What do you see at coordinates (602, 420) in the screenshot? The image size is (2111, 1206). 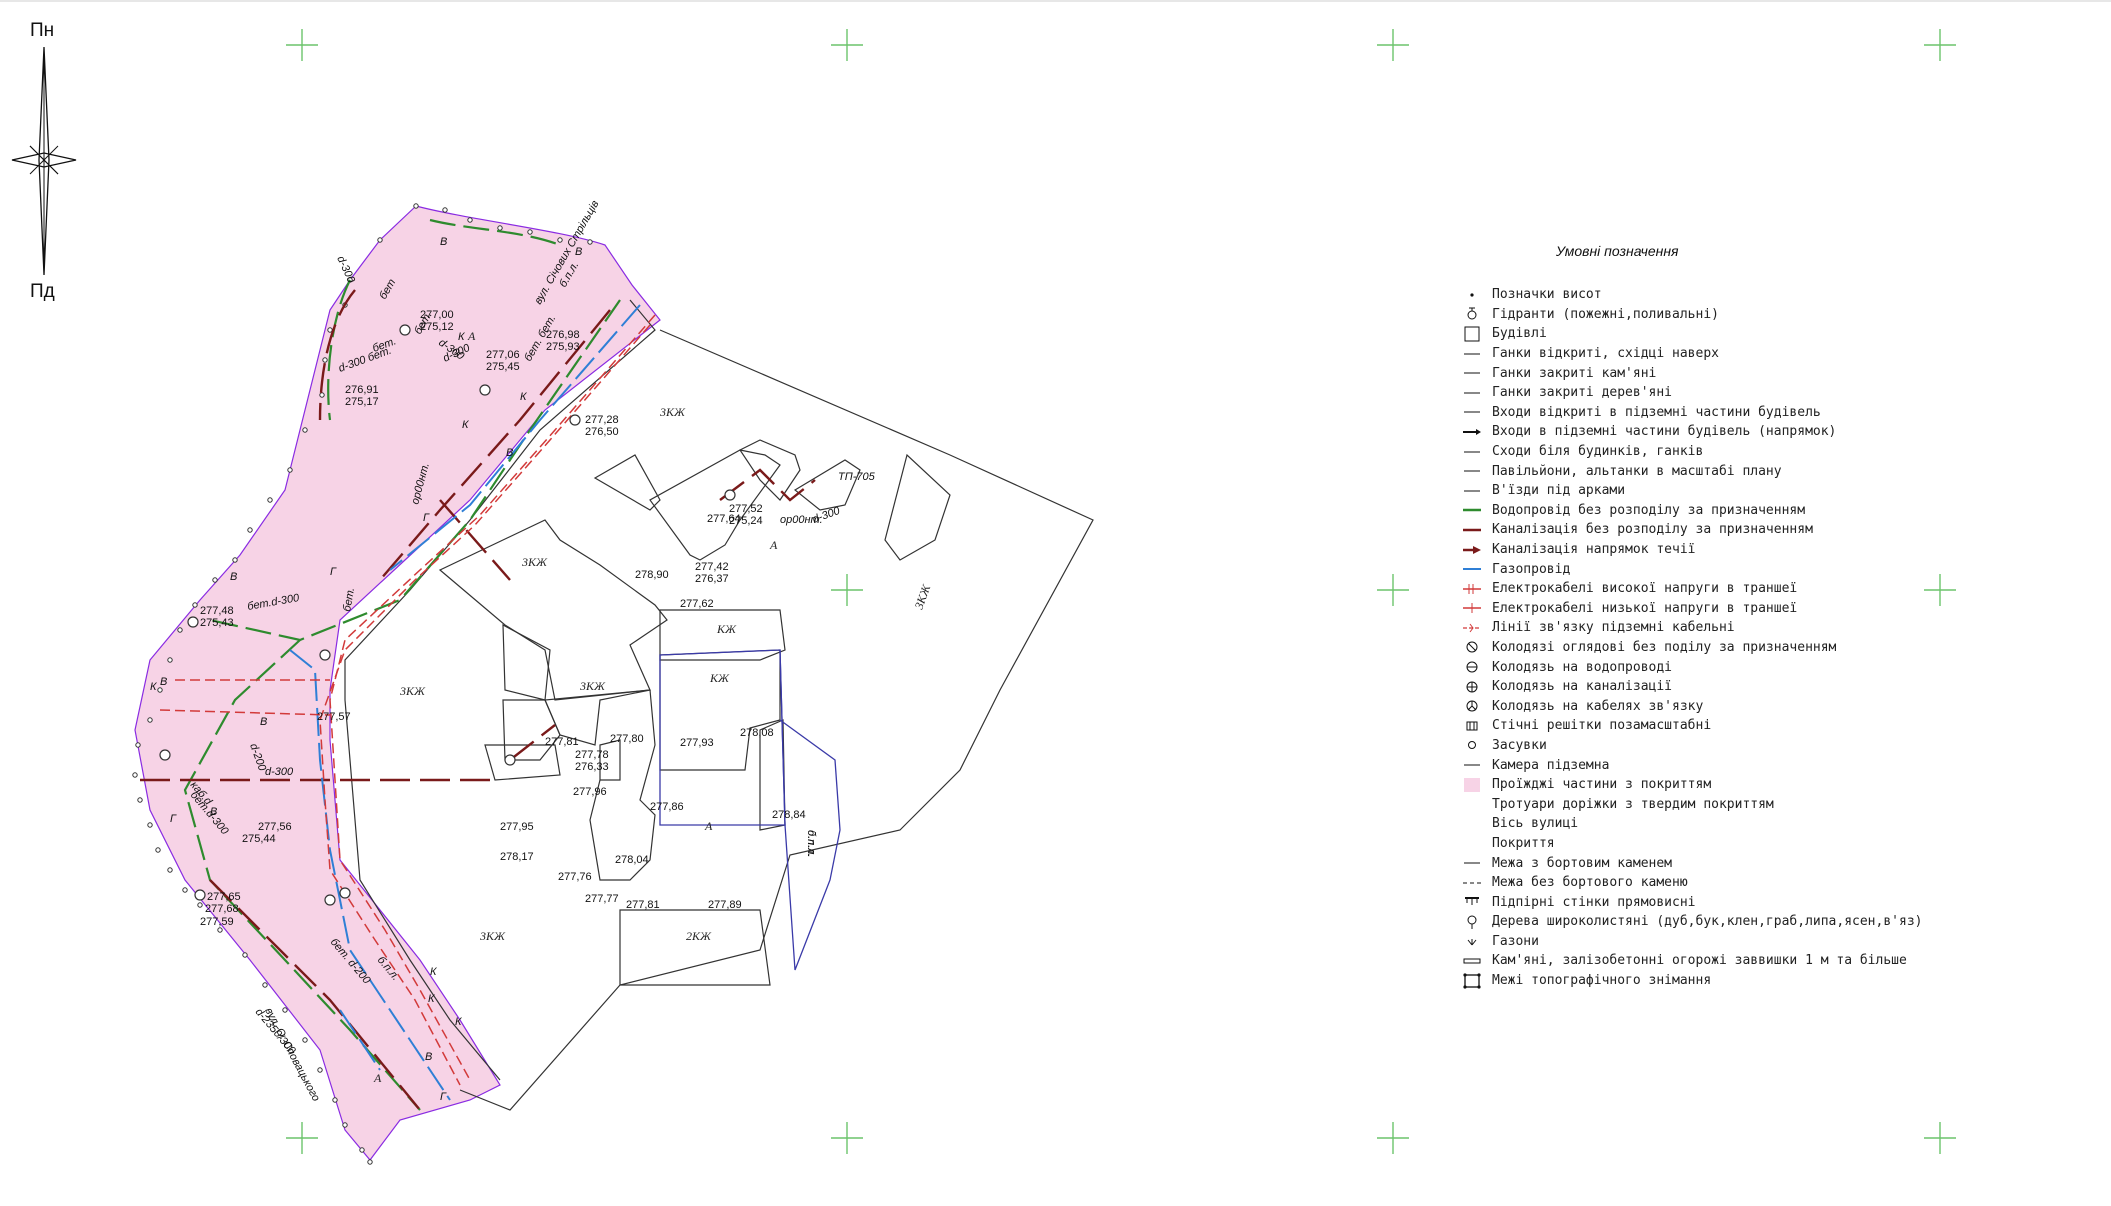 I see `elevation-label: 277,28` at bounding box center [602, 420].